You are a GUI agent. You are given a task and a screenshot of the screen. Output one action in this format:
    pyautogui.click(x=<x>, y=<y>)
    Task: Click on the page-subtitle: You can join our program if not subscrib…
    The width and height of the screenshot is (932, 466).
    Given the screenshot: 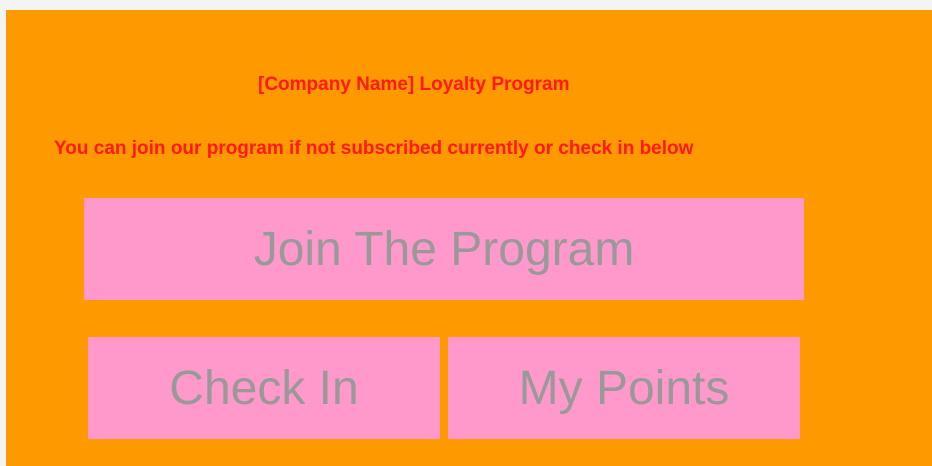 What is the action you would take?
    pyautogui.click(x=374, y=148)
    